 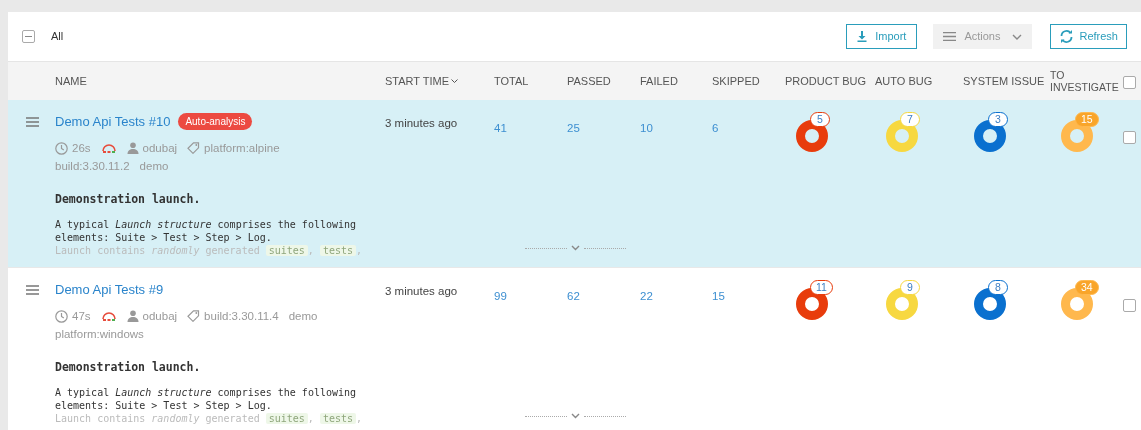 I want to click on actions-dropdown: Actions, so click(x=983, y=36).